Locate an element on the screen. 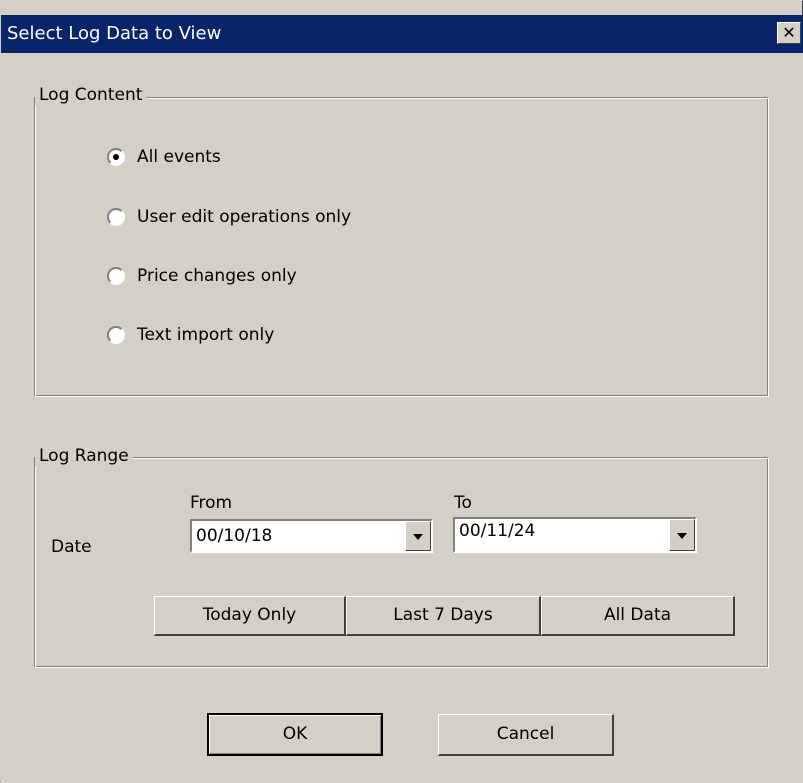  from-label: From is located at coordinates (211, 503).